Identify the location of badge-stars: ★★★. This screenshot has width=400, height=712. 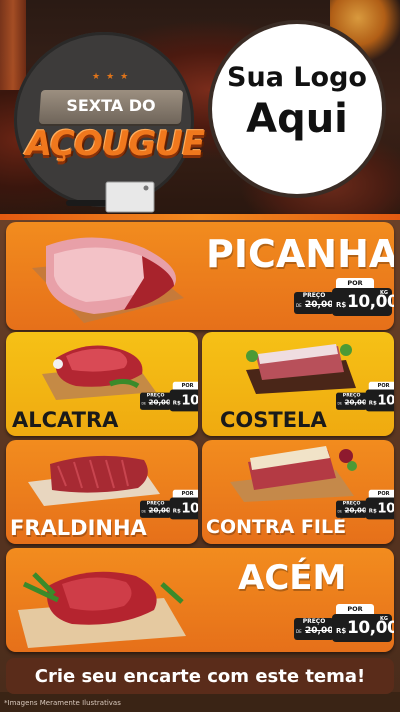
(113, 77).